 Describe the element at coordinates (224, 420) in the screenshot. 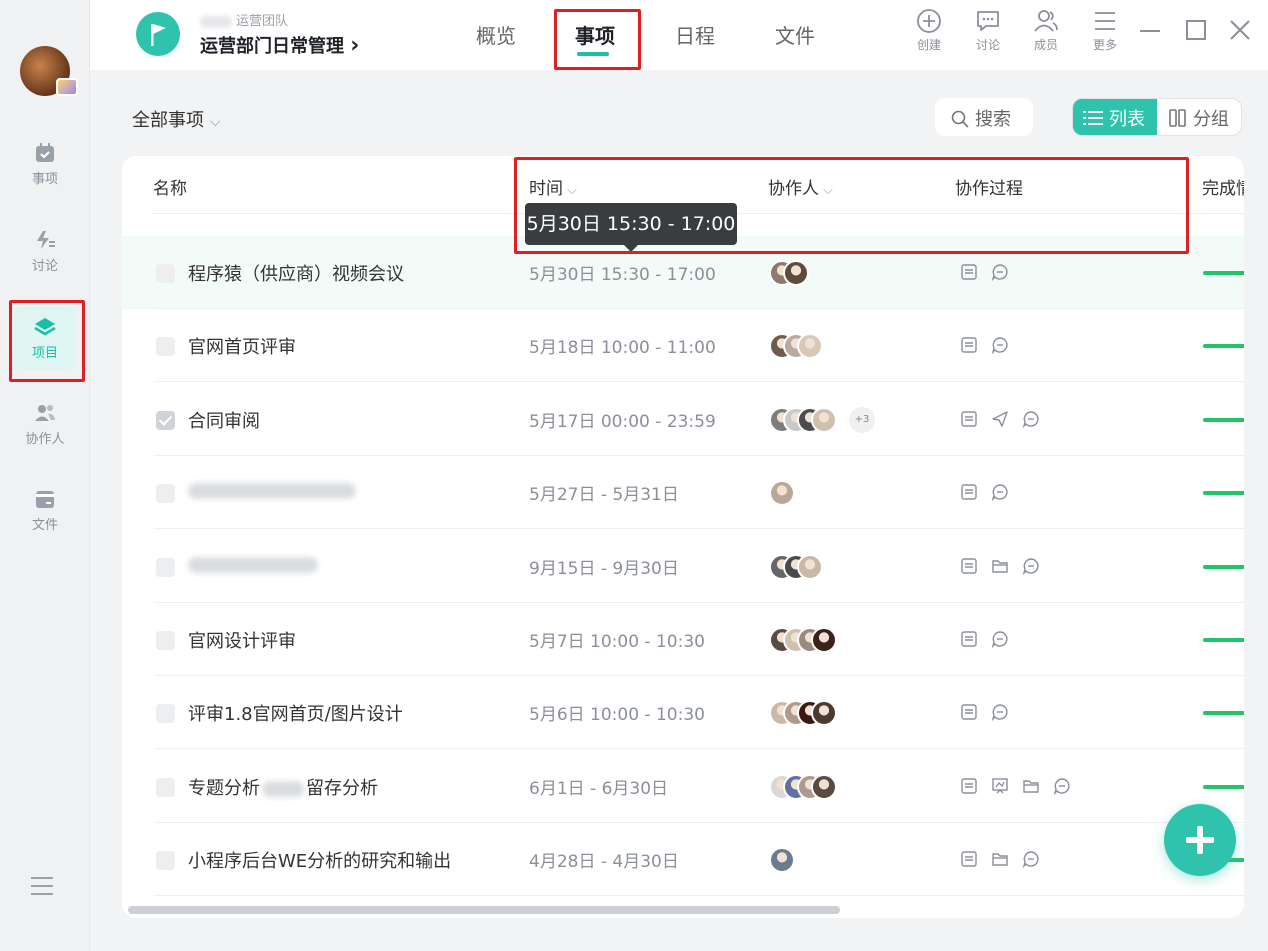

I see `task-name: 合同审阅` at that location.